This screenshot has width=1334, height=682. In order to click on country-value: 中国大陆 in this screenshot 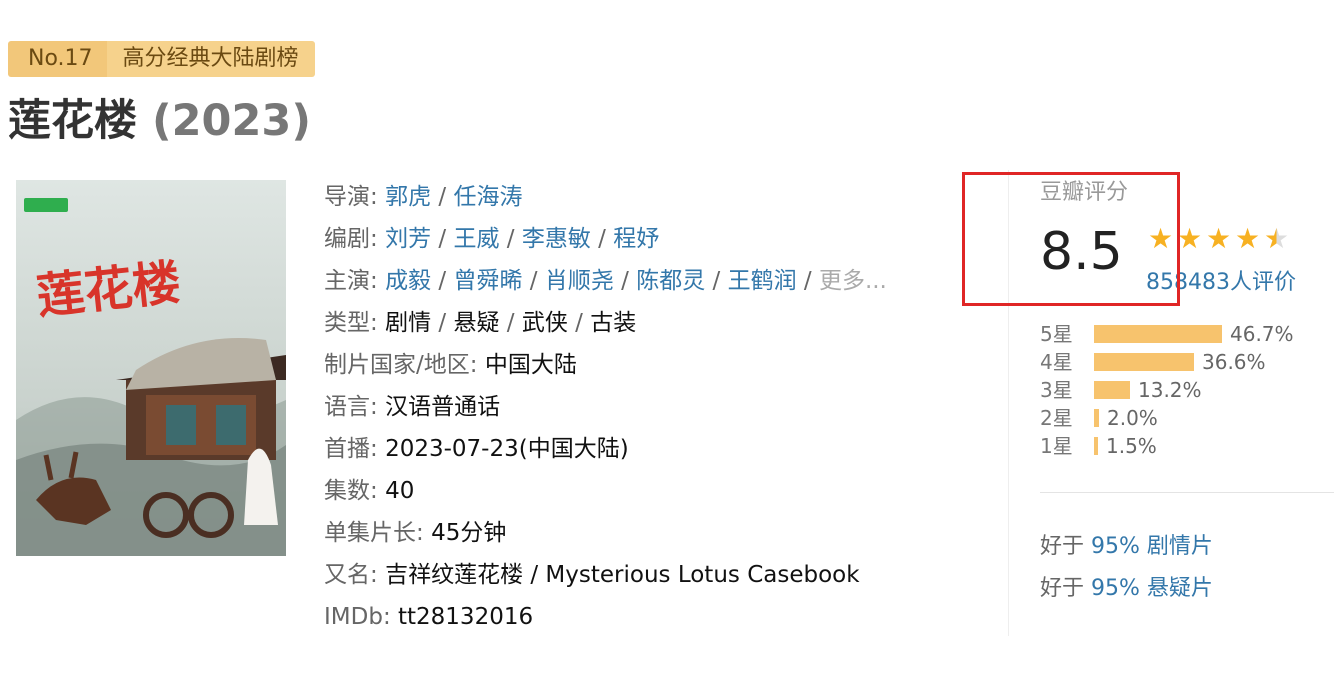, I will do `click(530, 365)`.